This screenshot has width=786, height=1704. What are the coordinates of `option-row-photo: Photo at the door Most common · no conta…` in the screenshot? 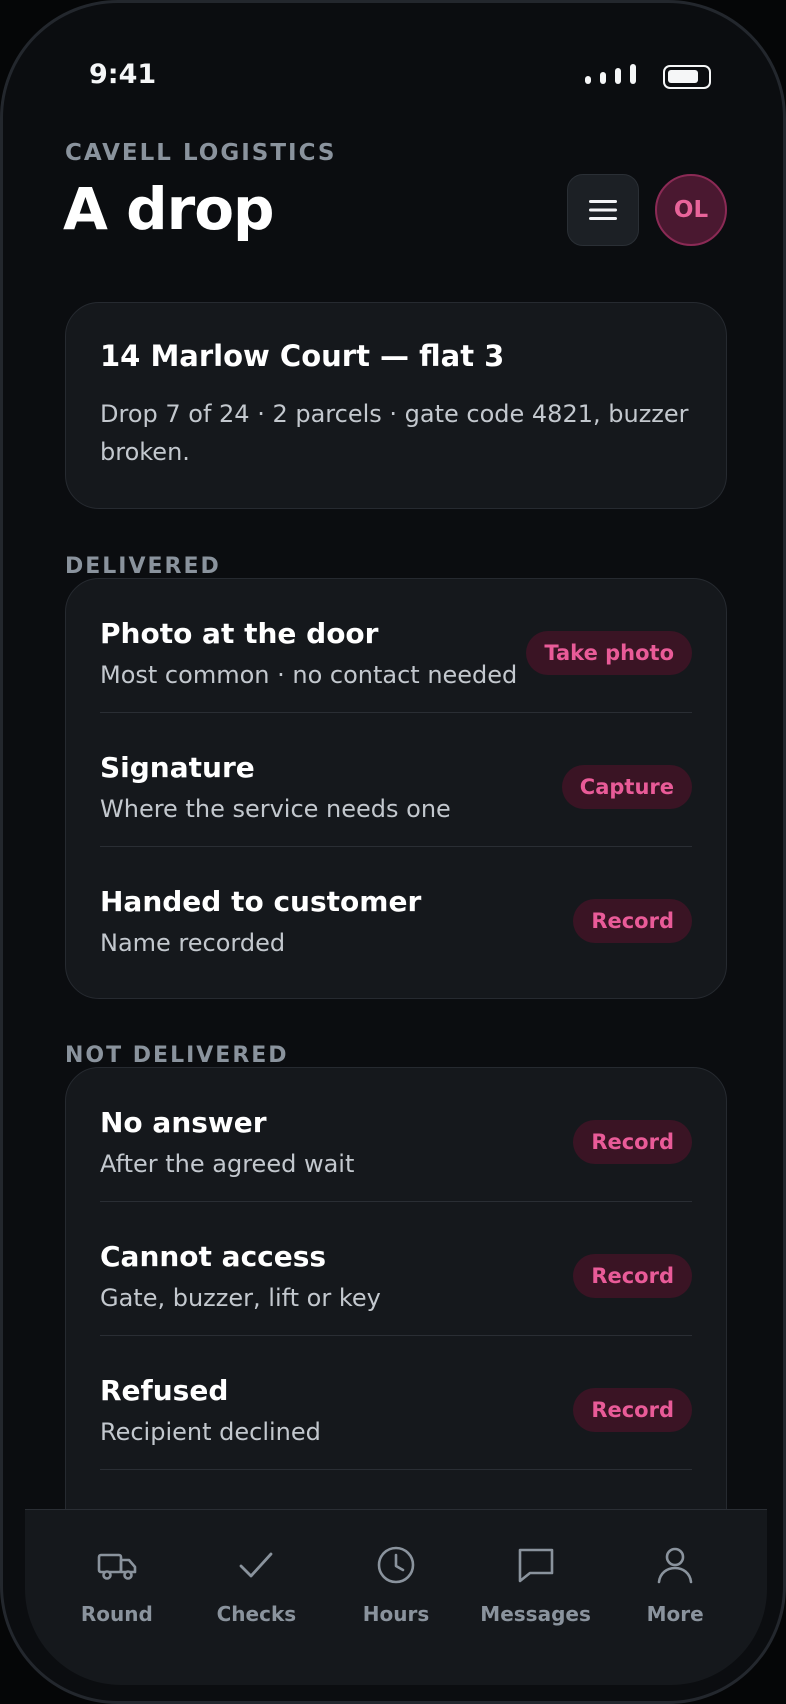 It's located at (396, 646).